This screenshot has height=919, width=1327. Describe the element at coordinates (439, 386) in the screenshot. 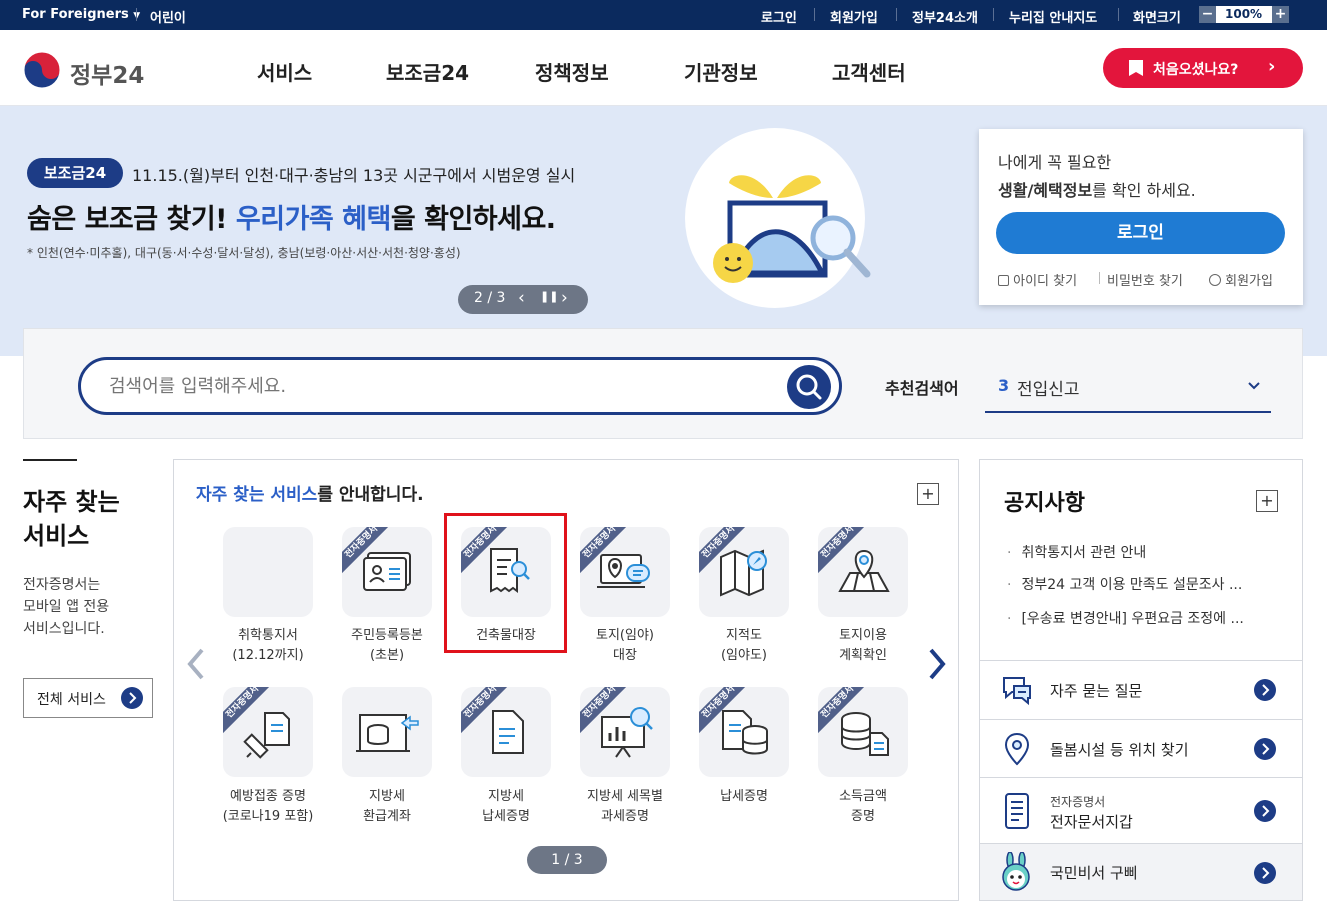

I see `search-input` at that location.